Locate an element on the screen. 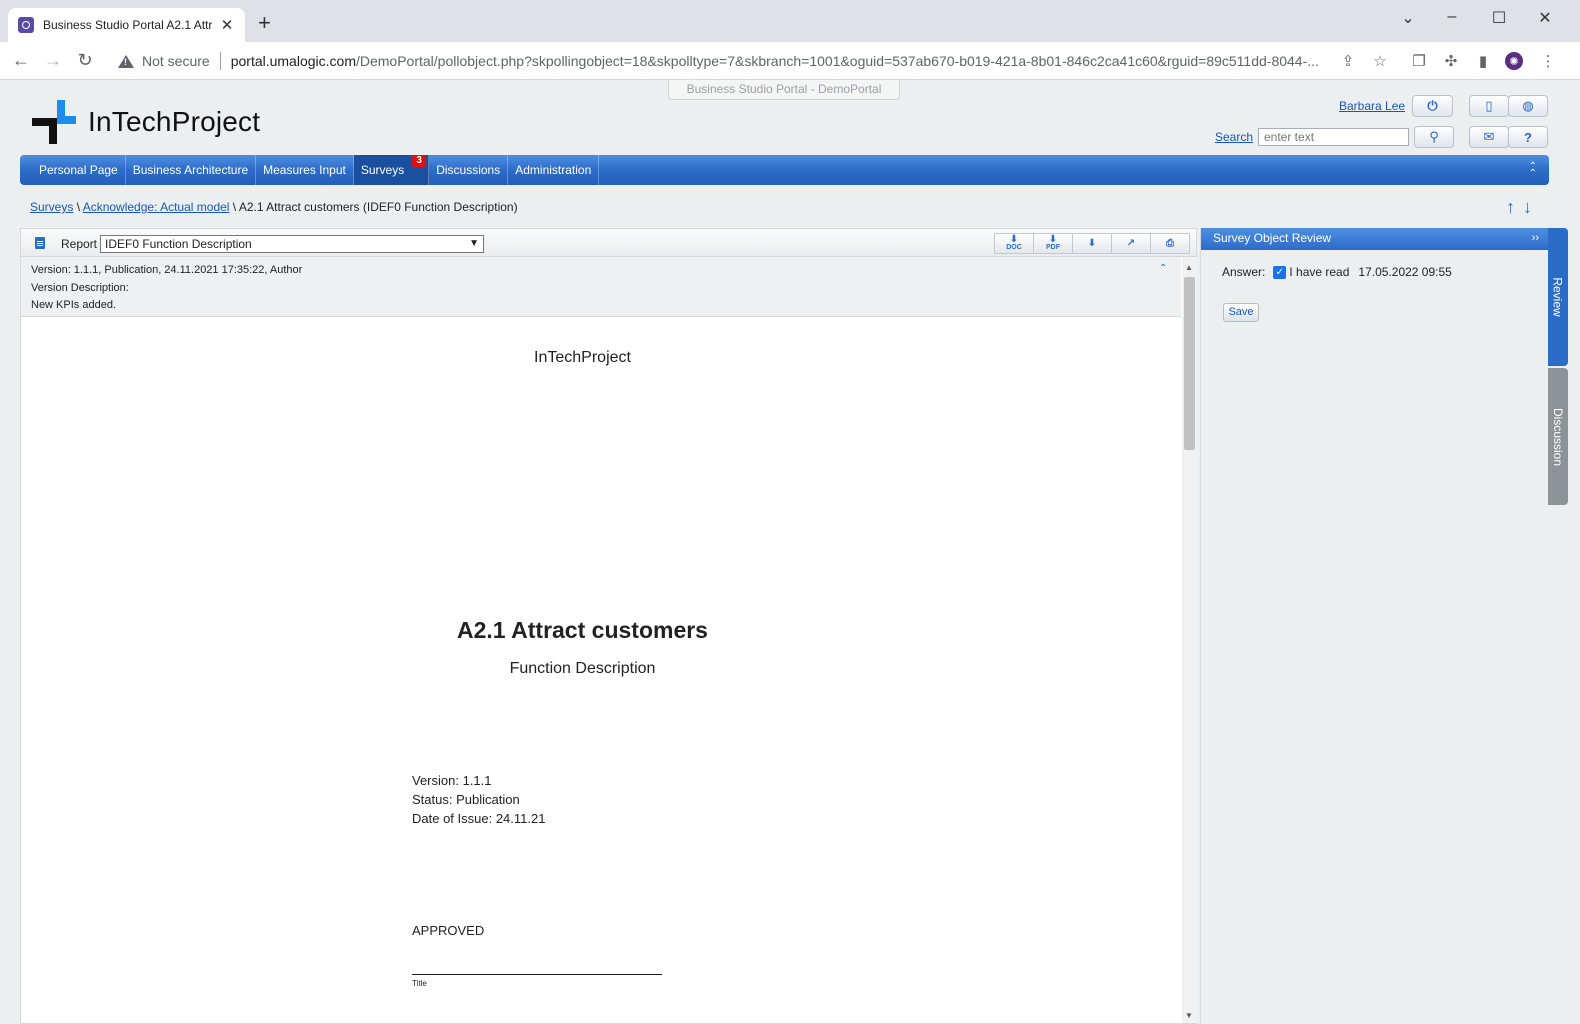 This screenshot has width=1580, height=1024. open-external-button: ↗ is located at coordinates (1131, 243).